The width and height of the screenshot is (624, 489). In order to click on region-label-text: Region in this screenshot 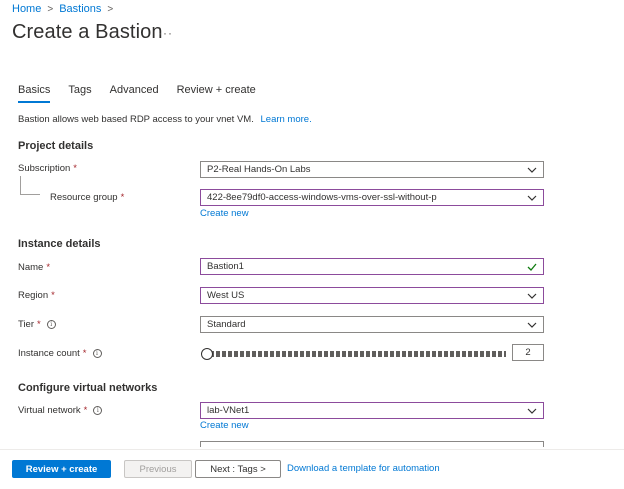, I will do `click(33, 295)`.